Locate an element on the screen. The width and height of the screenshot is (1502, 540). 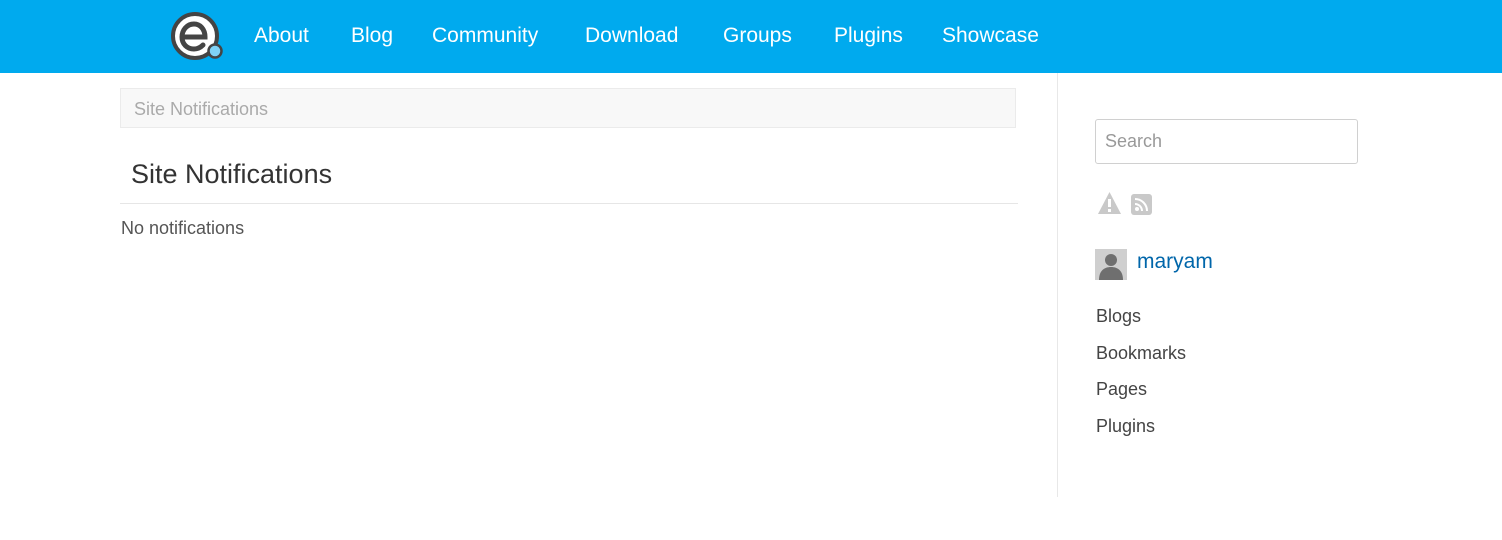
rss-icon is located at coordinates (1141, 204).